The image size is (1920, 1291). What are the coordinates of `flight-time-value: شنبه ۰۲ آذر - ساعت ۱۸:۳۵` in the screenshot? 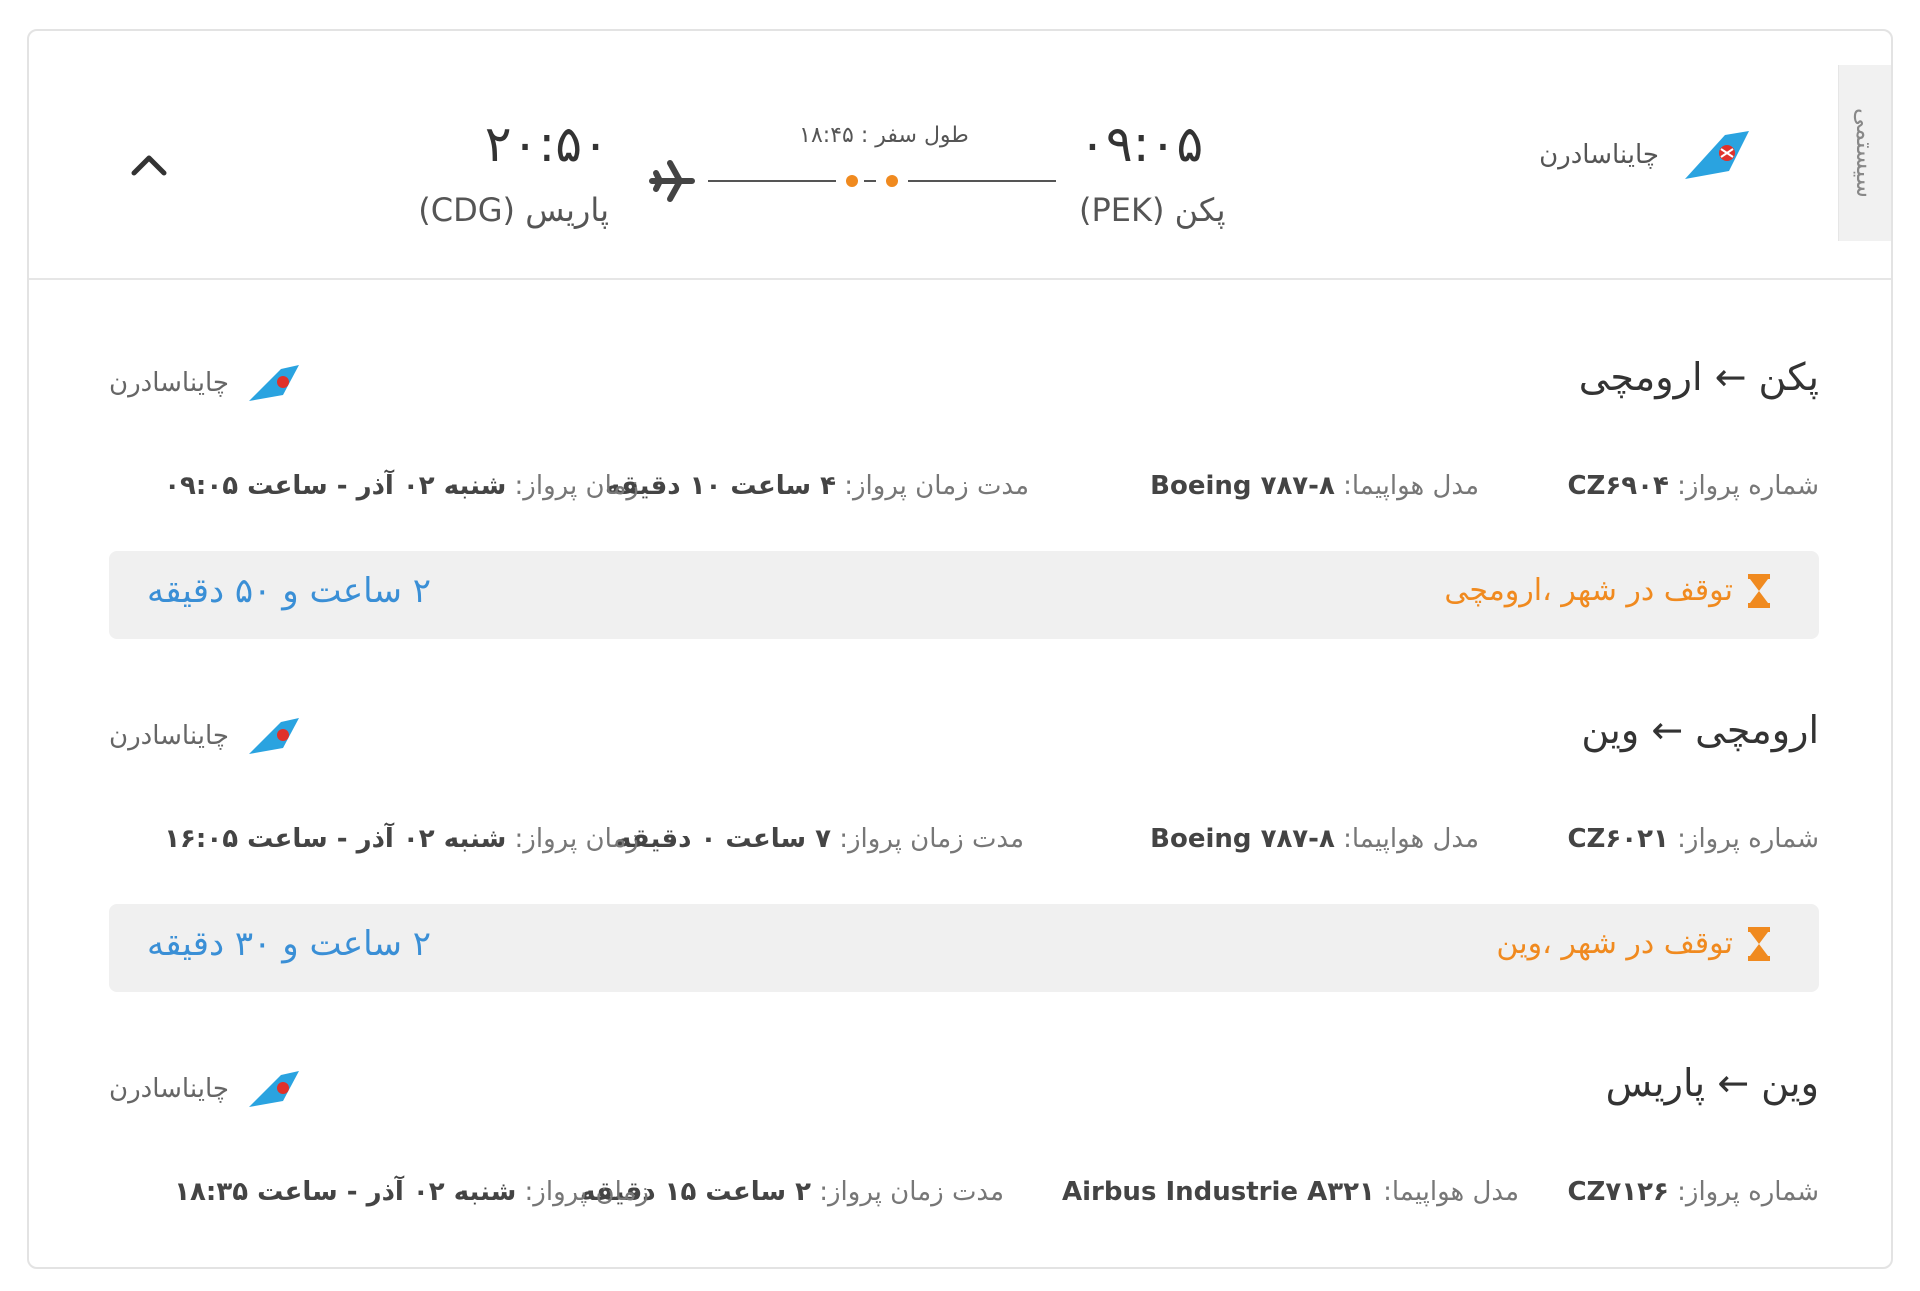 It's located at (345, 1192).